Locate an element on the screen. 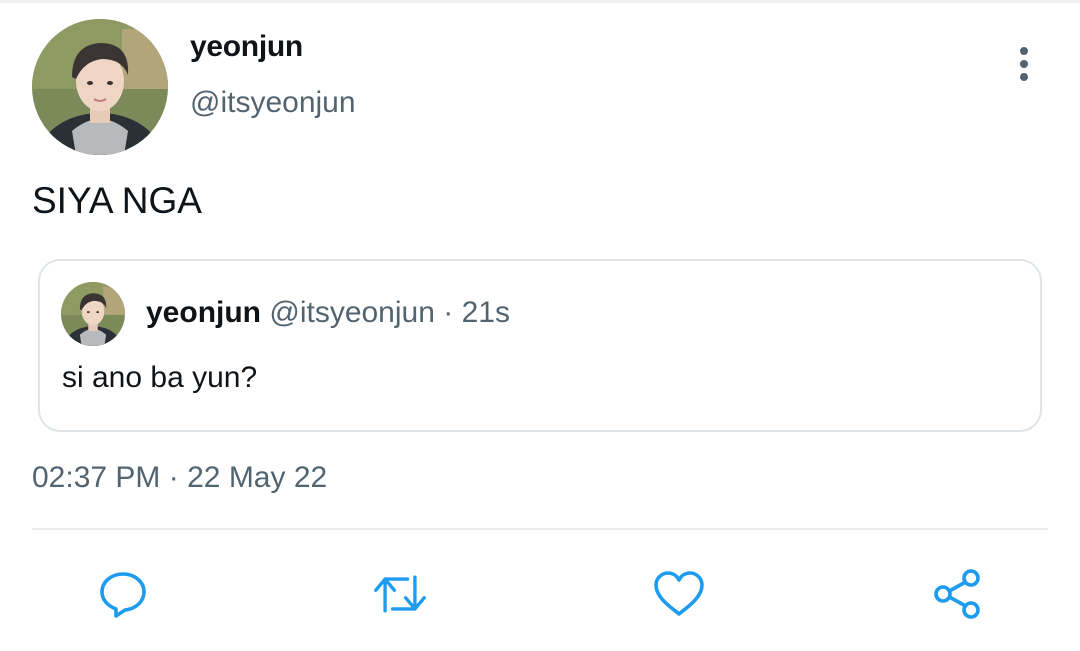 Image resolution: width=1080 pixels, height=651 pixels. reply-icon is located at coordinates (123, 595).